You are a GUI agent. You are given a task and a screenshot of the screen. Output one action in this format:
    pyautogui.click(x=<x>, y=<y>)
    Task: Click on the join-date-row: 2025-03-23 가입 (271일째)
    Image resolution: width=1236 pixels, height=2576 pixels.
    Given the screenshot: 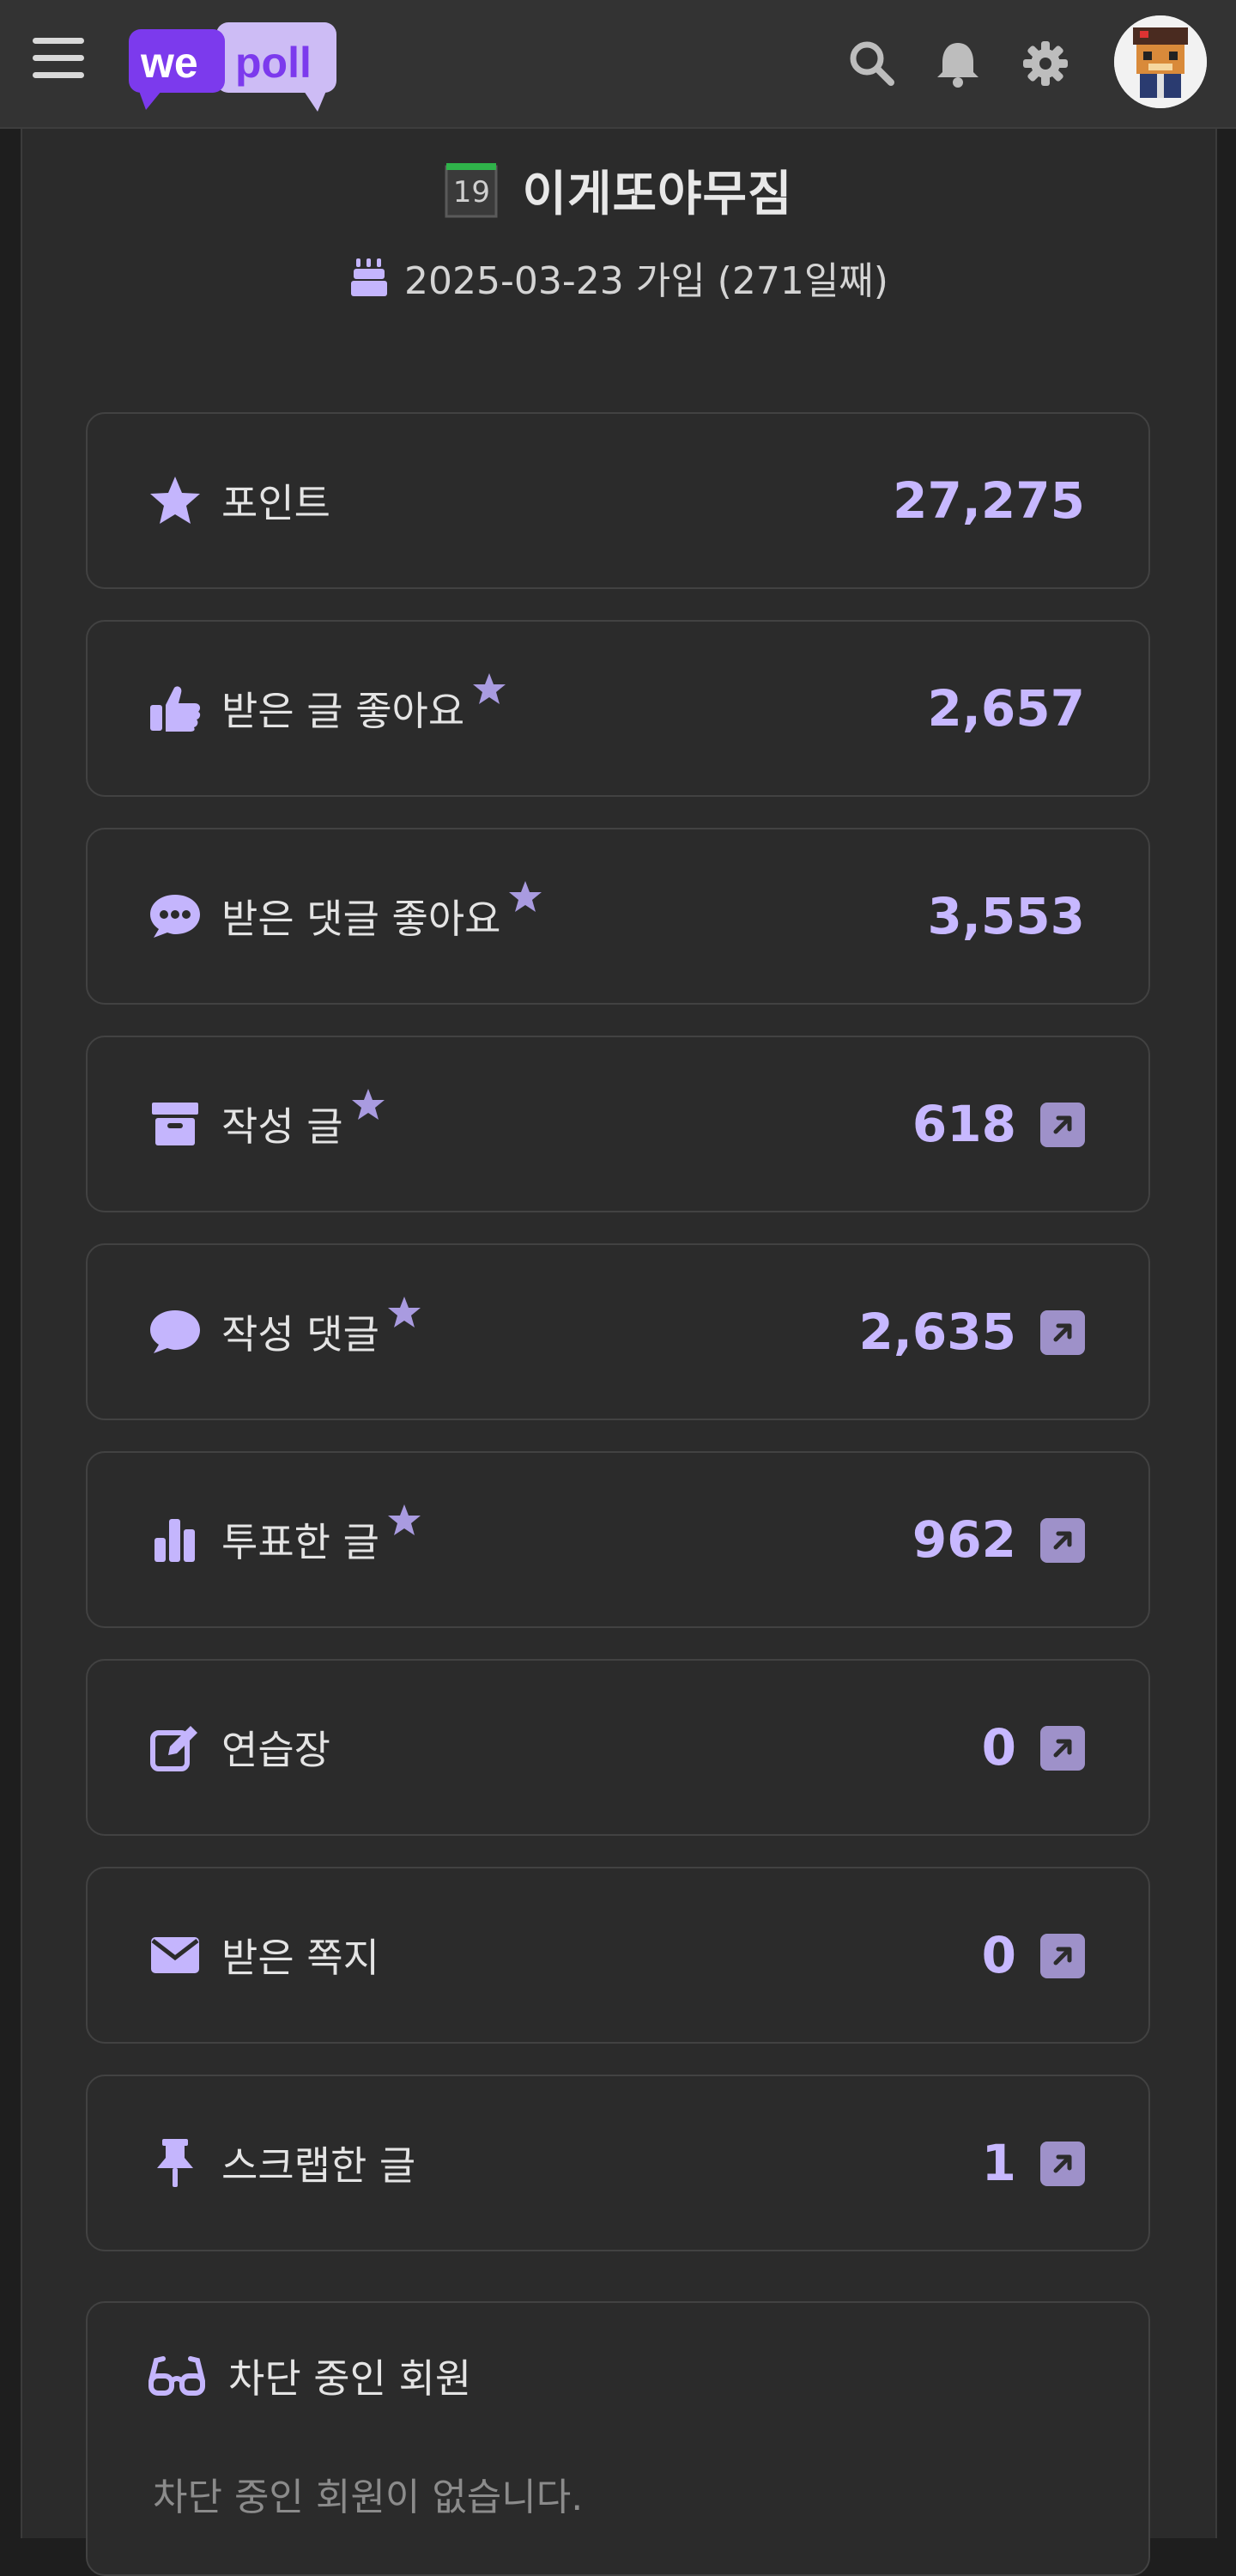 What is the action you would take?
    pyautogui.click(x=618, y=277)
    